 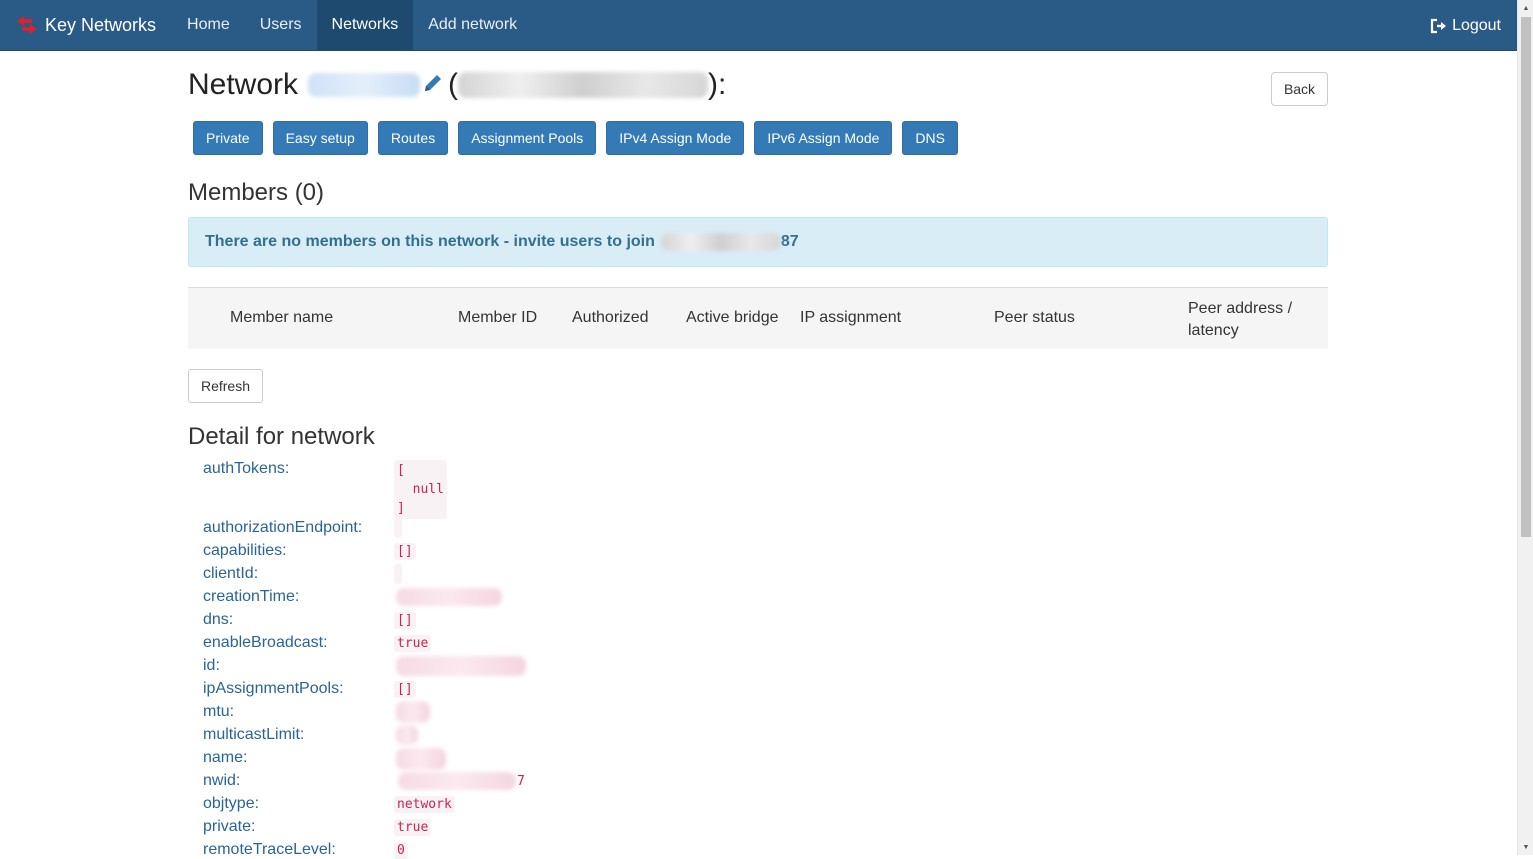 I want to click on col-member-name: Member name, so click(x=281, y=318).